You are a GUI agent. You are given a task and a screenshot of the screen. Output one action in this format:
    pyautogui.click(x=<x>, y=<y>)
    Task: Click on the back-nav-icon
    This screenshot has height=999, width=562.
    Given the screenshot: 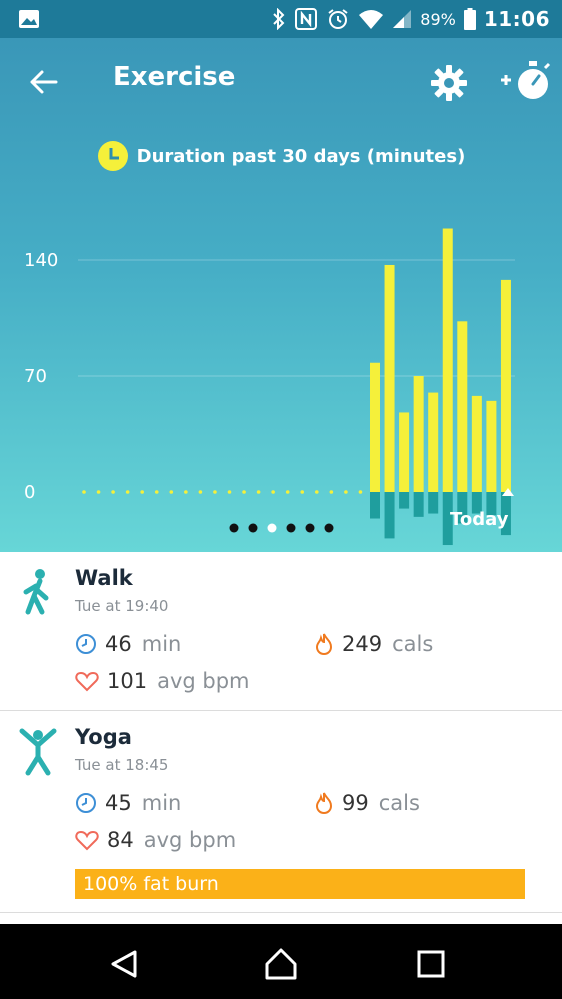 What is the action you would take?
    pyautogui.click(x=125, y=964)
    